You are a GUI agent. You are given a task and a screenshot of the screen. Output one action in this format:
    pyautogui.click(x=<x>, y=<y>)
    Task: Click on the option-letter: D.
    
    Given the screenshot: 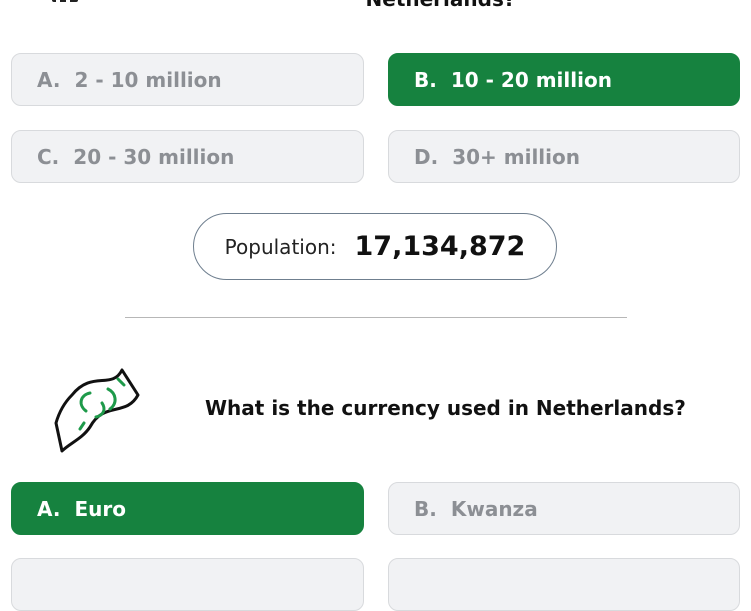 What is the action you would take?
    pyautogui.click(x=426, y=156)
    